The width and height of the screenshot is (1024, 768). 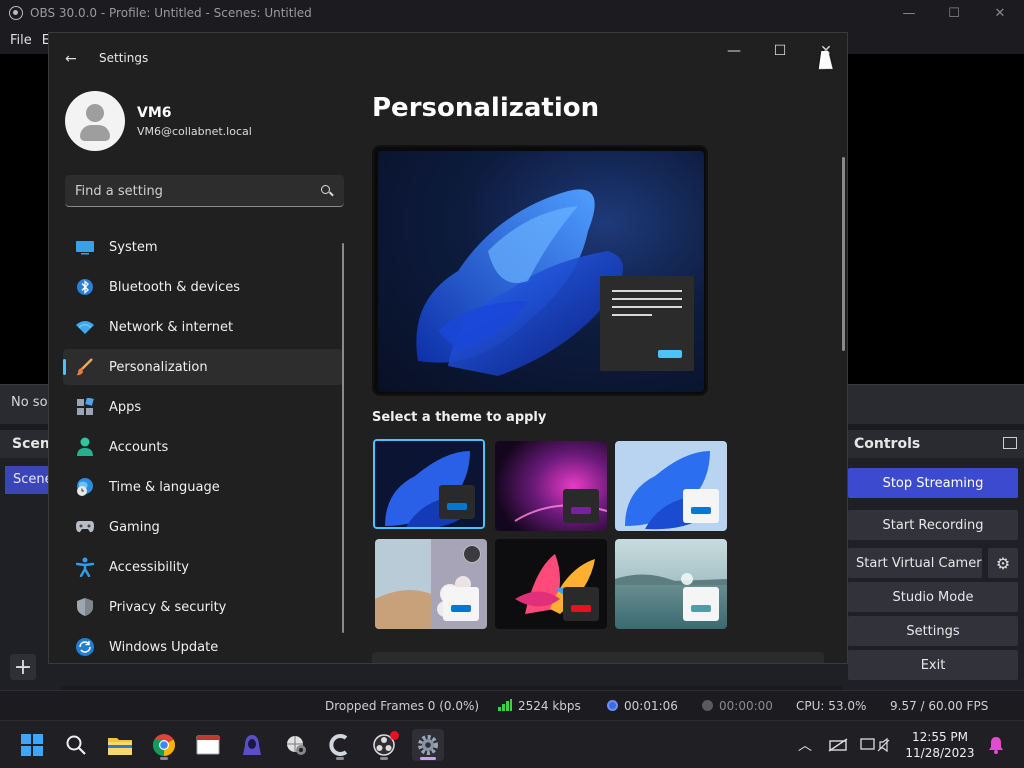 I want to click on search-taskbar-button, so click(x=76, y=745).